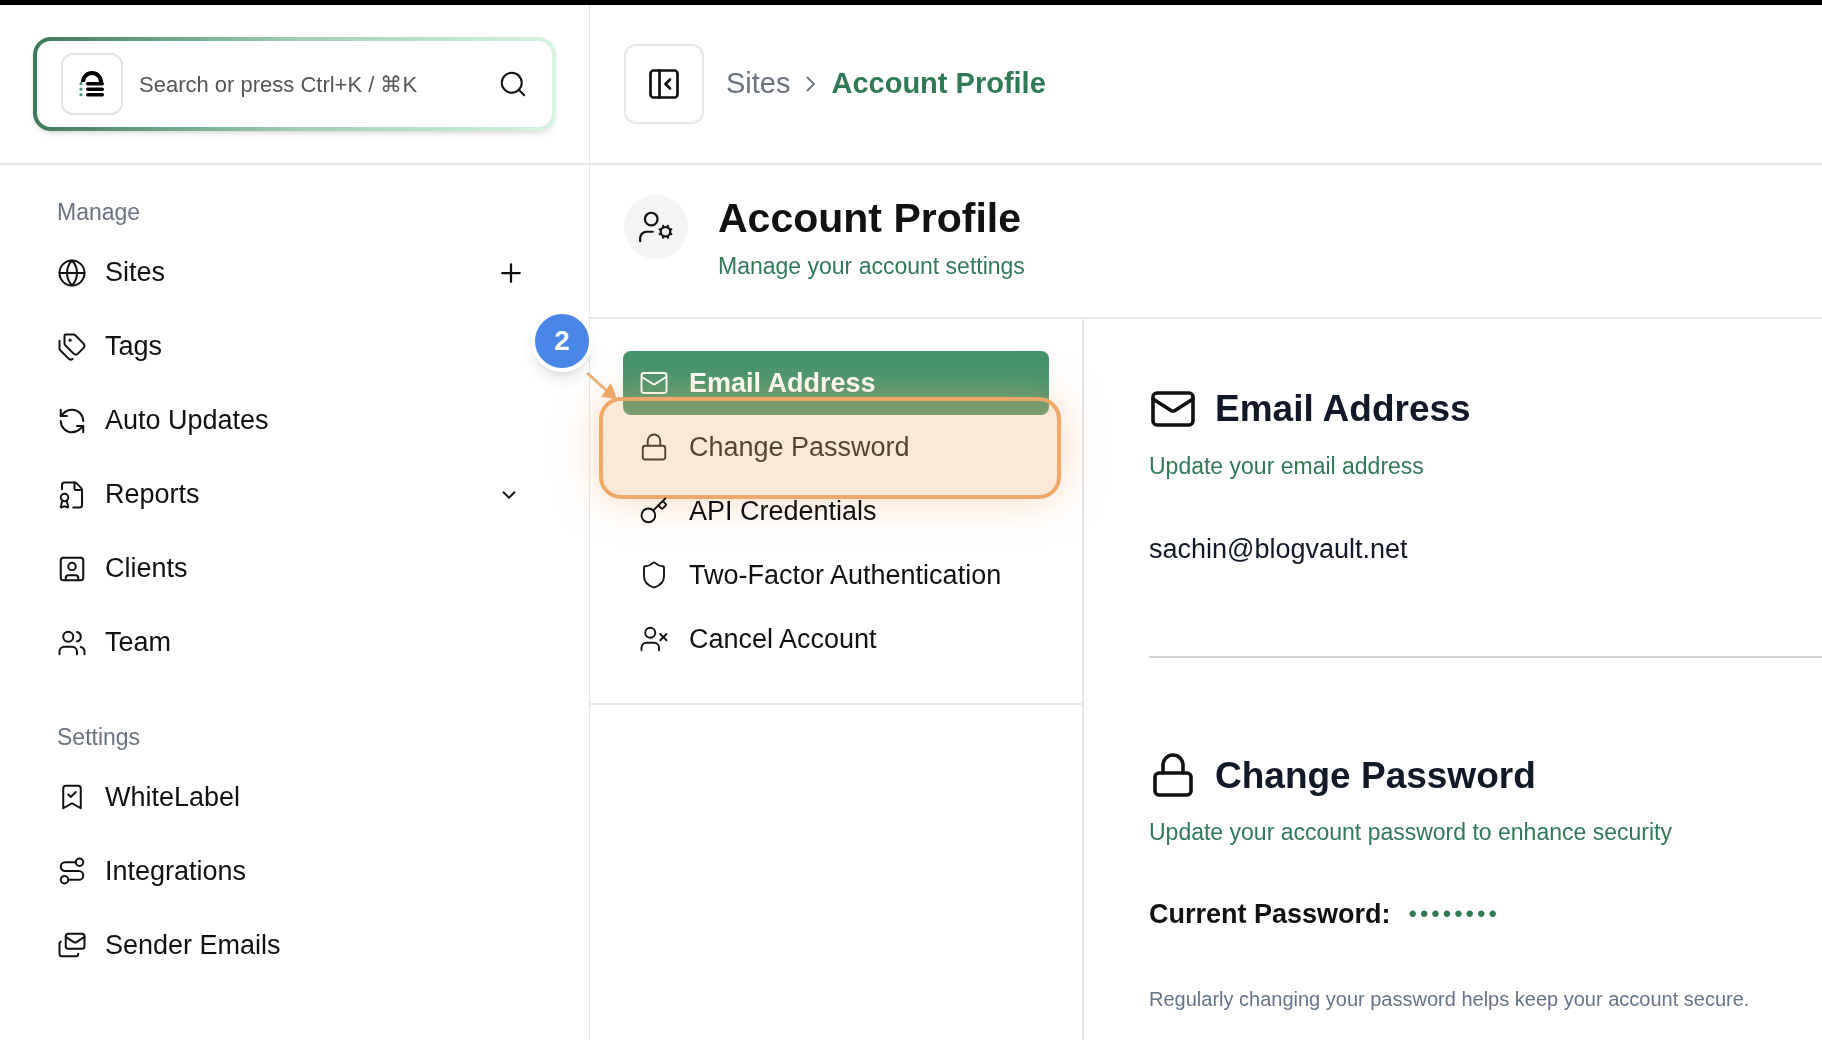 The image size is (1822, 1040). I want to click on menu-item: Two-Factor Authentication, so click(836, 575).